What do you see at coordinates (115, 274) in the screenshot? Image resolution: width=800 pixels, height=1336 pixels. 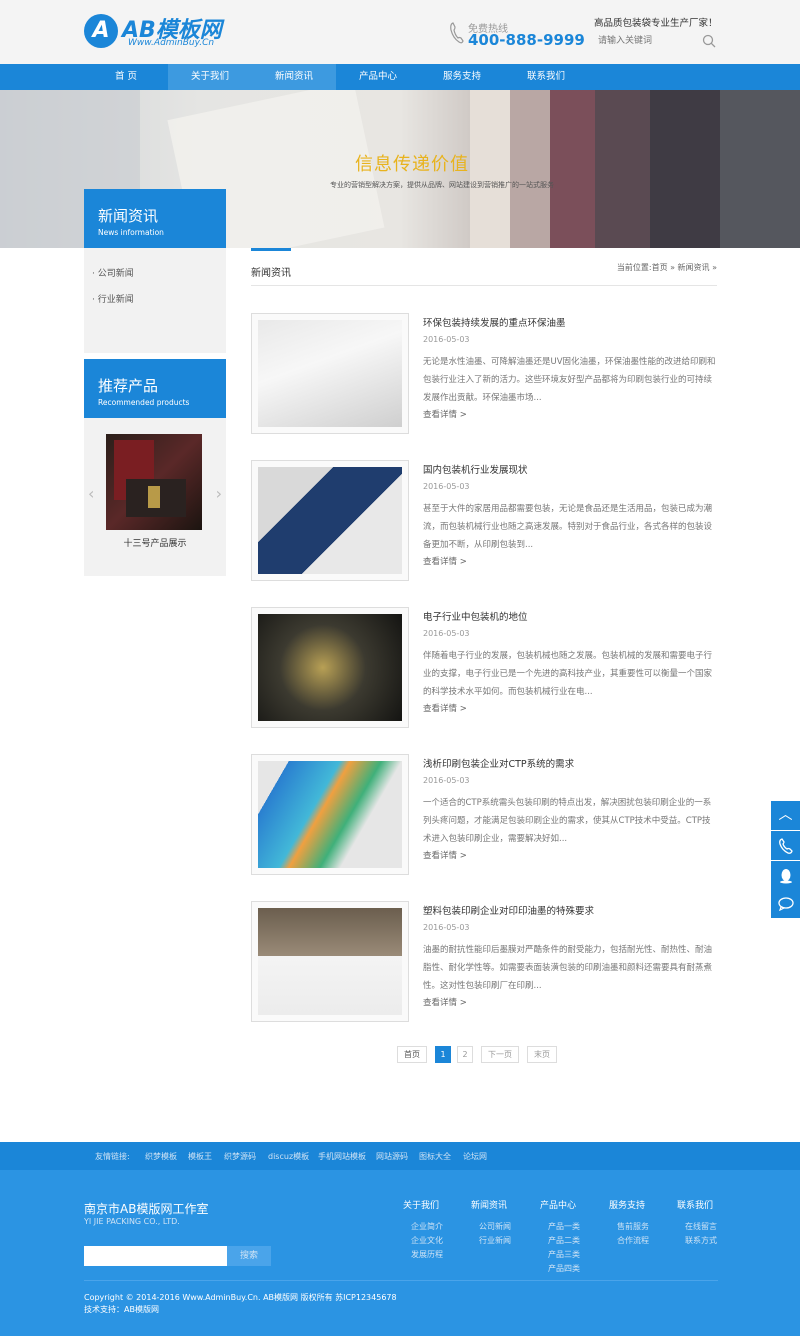 I see `sidebar-item-label: 公司新闻` at bounding box center [115, 274].